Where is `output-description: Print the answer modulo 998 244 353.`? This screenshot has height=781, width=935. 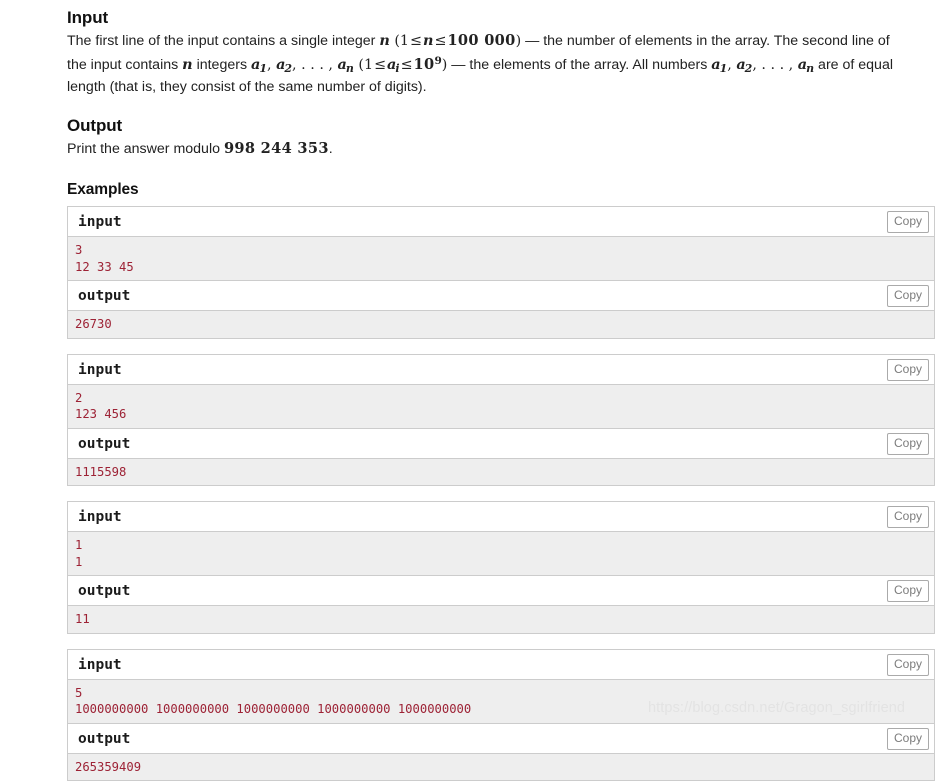
output-description: Print the answer modulo 998 244 353. is located at coordinates (487, 149).